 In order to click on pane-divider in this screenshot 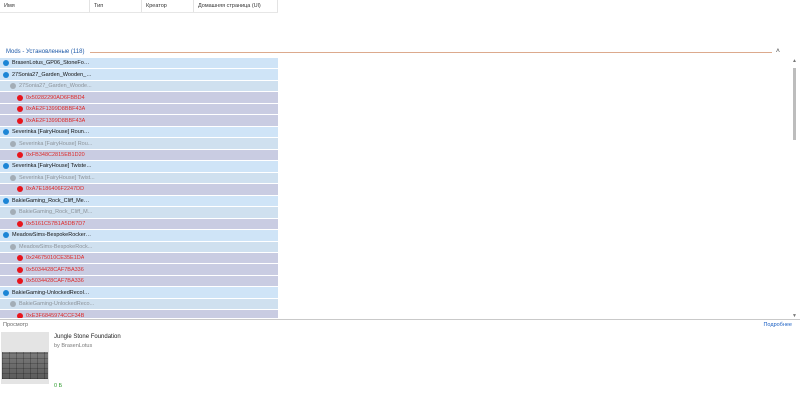, I will do `click(400, 319)`.